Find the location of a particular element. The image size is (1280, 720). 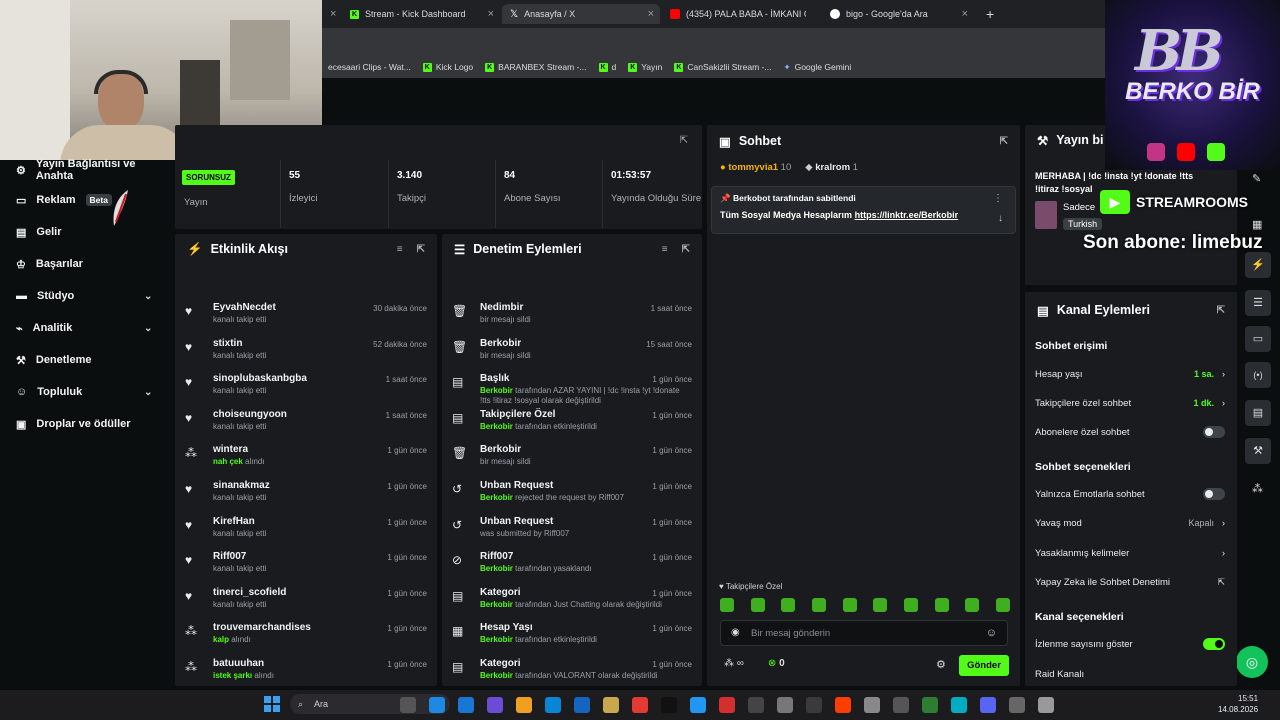

sidebar-item-revenue: ▤ Gelir is located at coordinates (38, 232).